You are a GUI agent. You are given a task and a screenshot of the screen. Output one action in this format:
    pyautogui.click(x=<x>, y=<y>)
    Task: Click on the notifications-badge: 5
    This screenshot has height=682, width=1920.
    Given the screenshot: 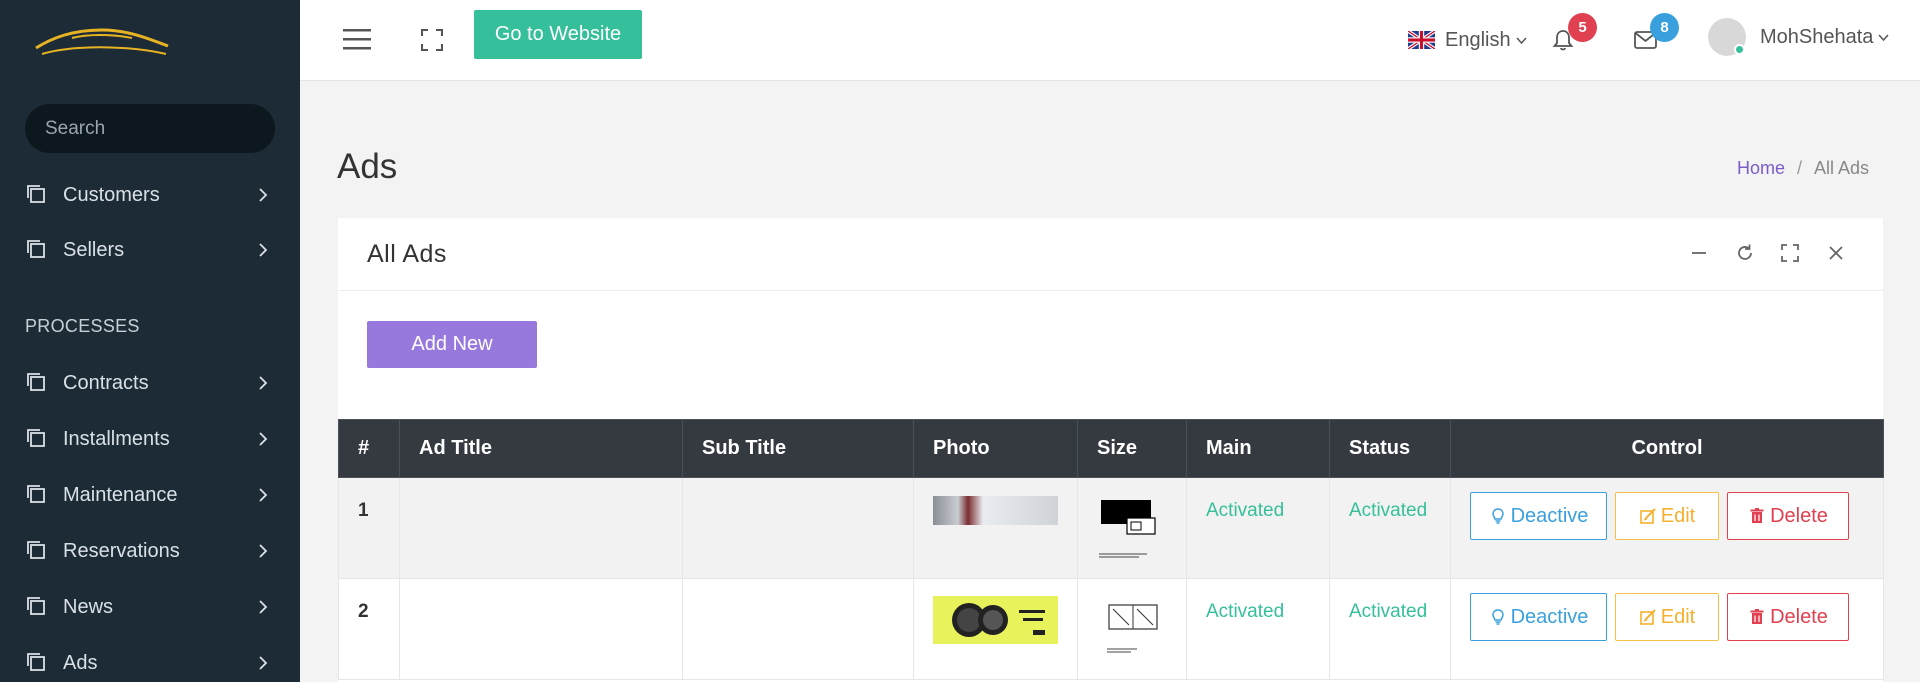 What is the action you would take?
    pyautogui.click(x=1582, y=27)
    